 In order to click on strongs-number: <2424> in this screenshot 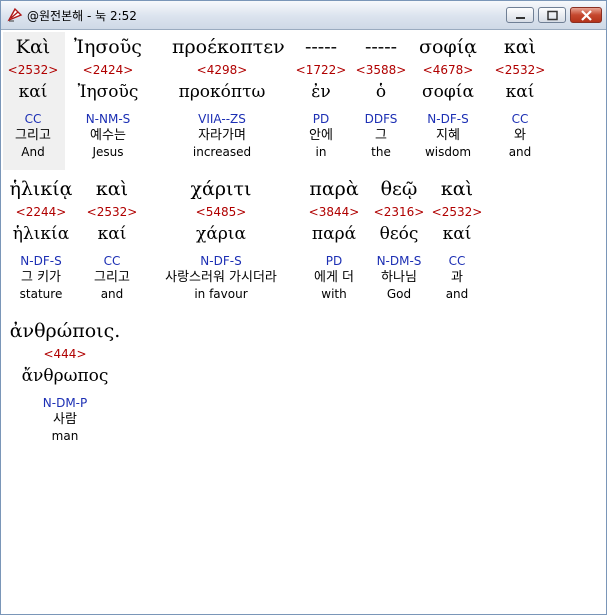, I will do `click(108, 70)`.